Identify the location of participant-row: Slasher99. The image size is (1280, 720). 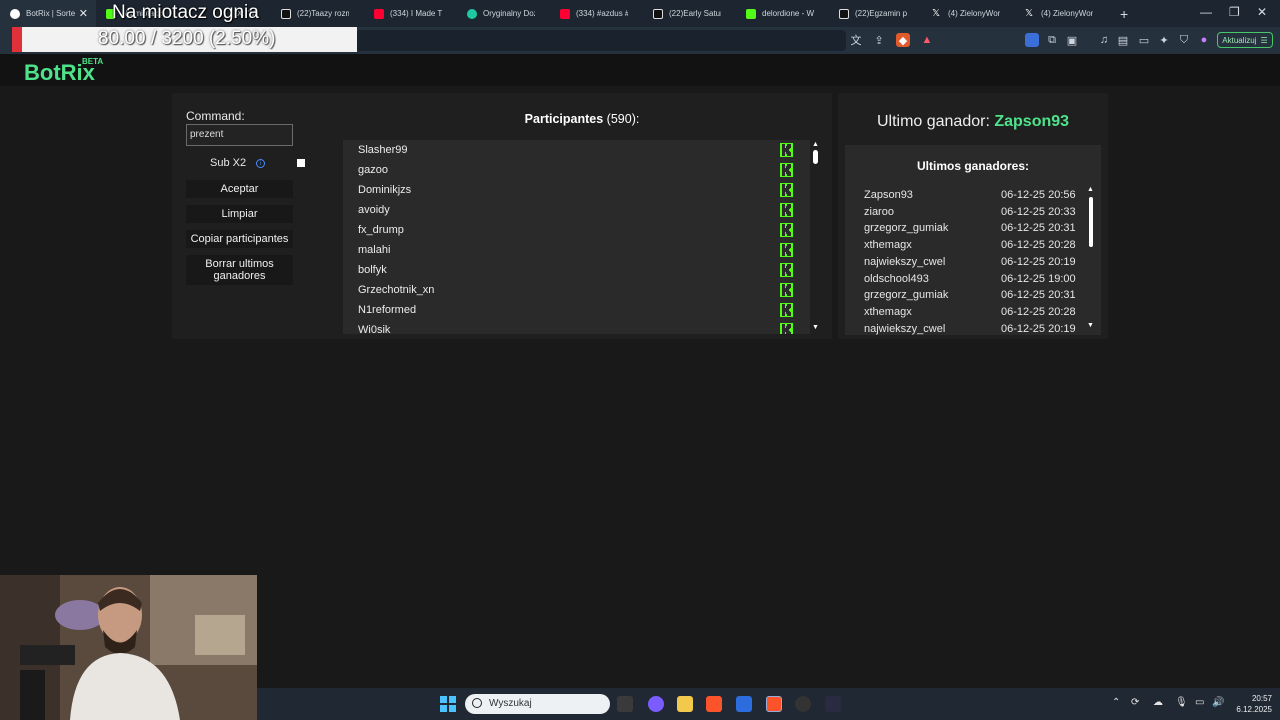
(576, 150).